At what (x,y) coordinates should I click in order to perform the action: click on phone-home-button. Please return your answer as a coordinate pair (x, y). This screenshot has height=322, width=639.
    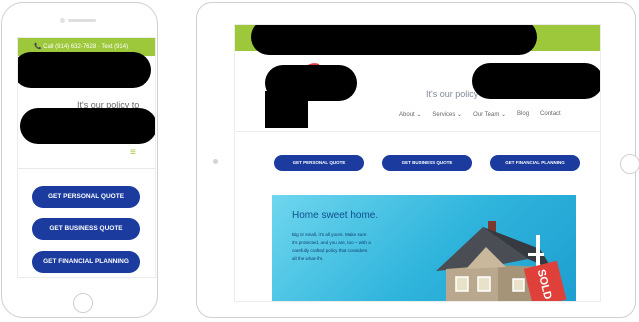
    Looking at the image, I should click on (83, 303).